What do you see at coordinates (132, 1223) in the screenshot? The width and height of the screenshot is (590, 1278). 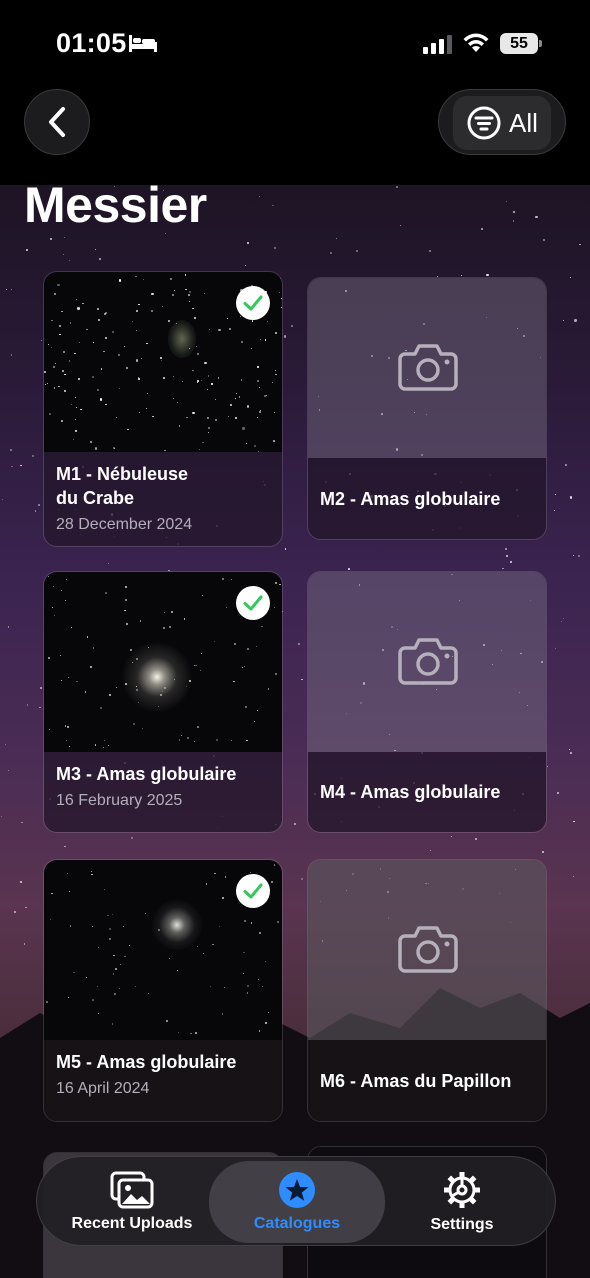 I see `tab-label: Recent Uploads` at bounding box center [132, 1223].